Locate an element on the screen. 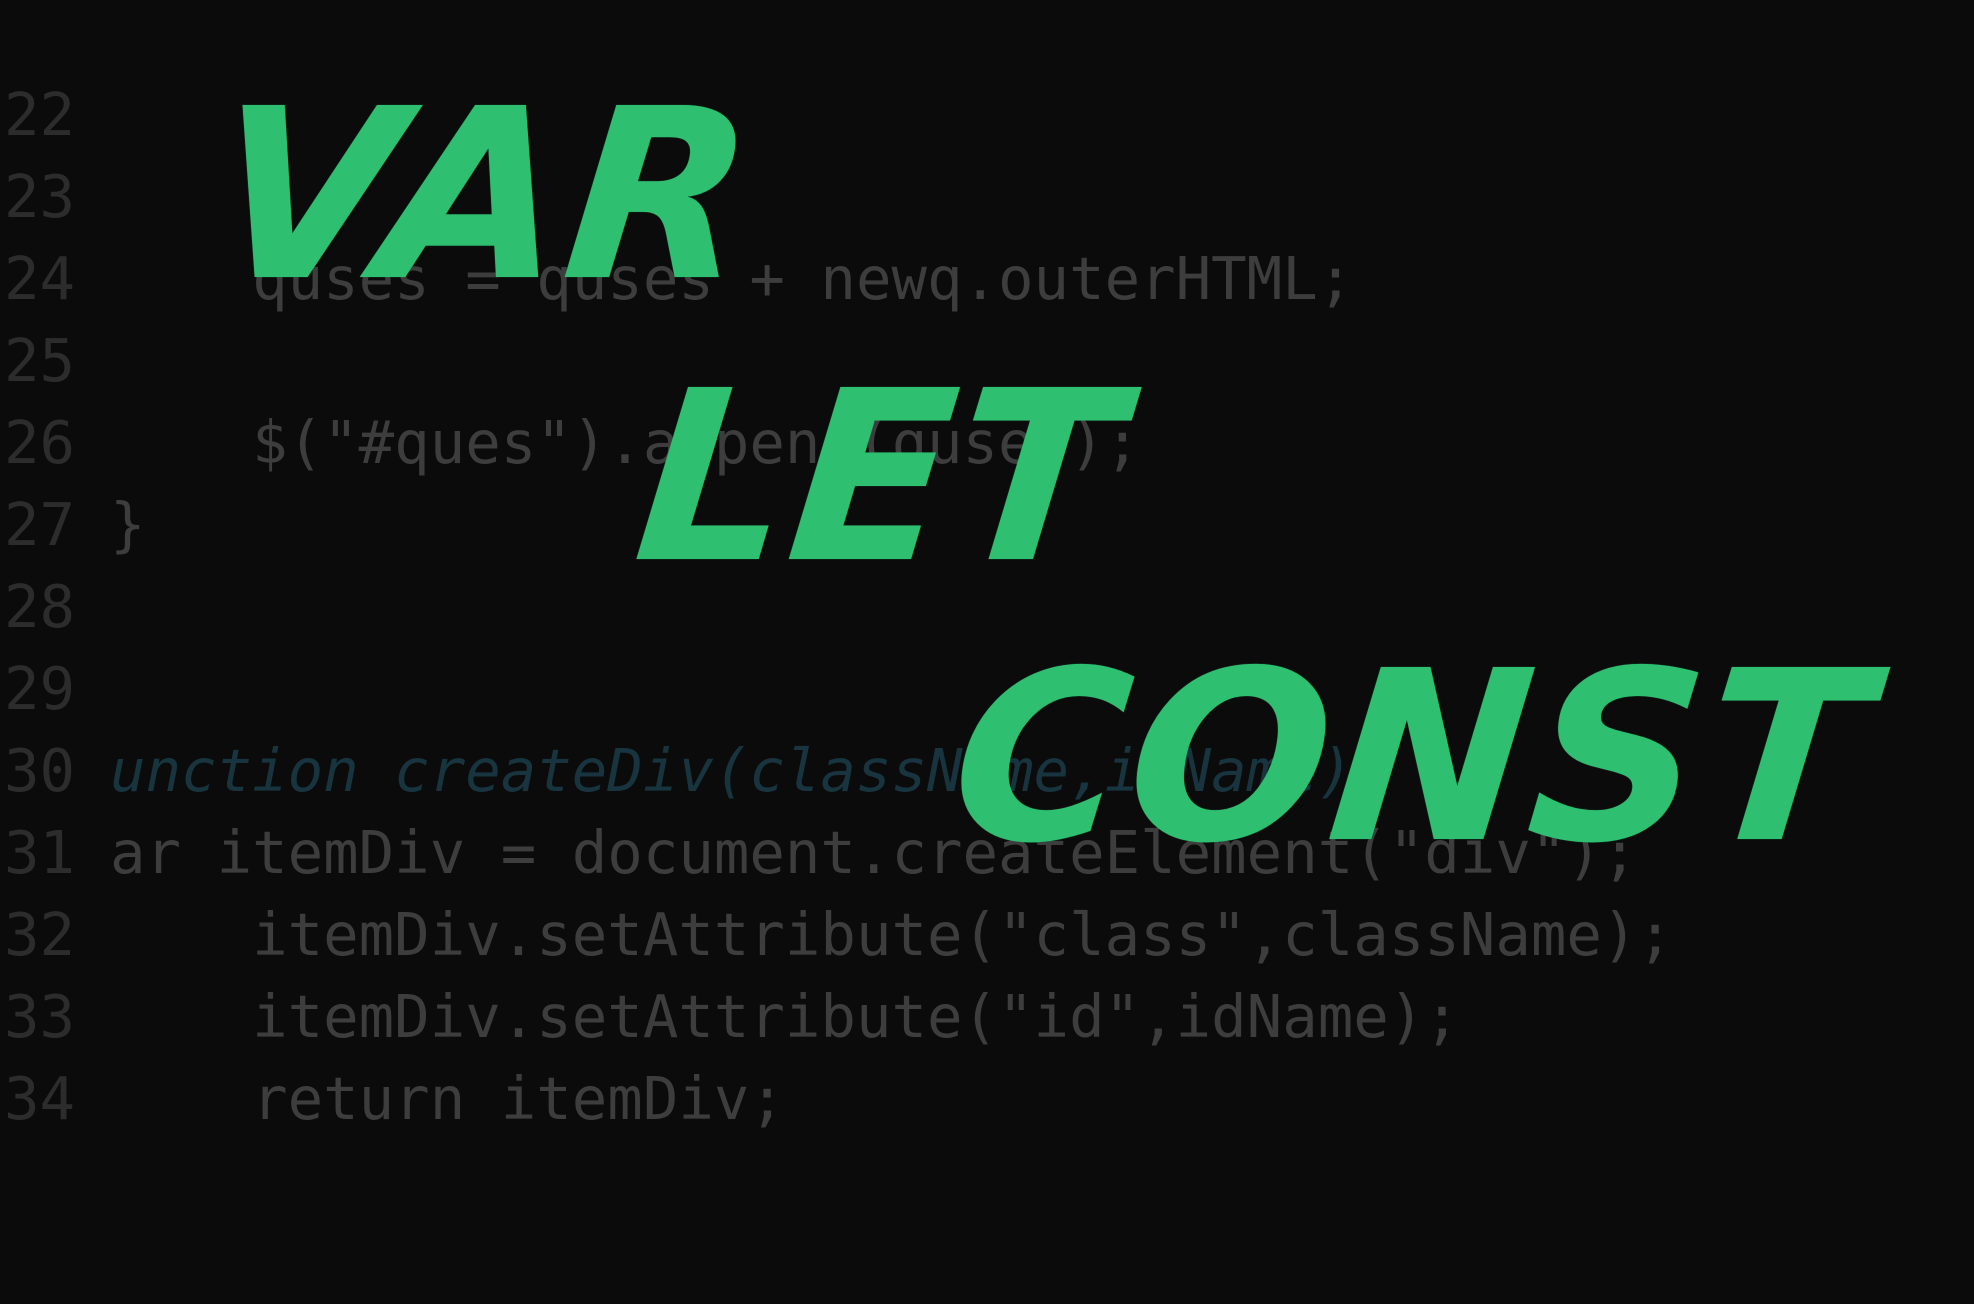 This screenshot has width=1974, height=1304. title-word-var: VAR is located at coordinates (483, 195).